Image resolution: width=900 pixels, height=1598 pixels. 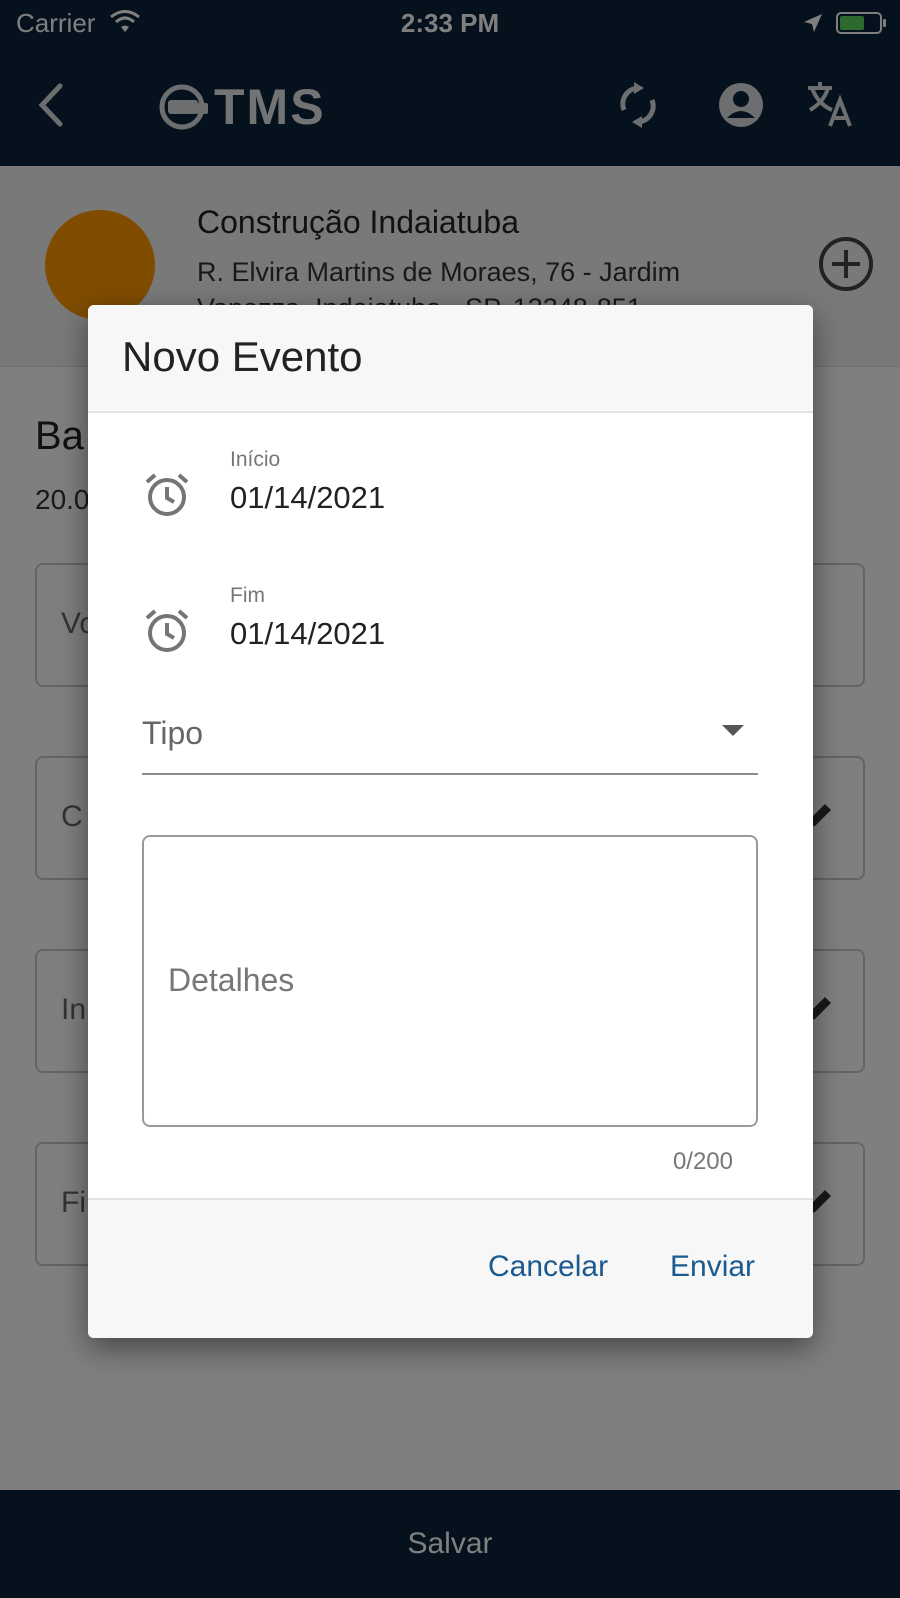 What do you see at coordinates (712, 1267) in the screenshot?
I see `send-button: Enviar` at bounding box center [712, 1267].